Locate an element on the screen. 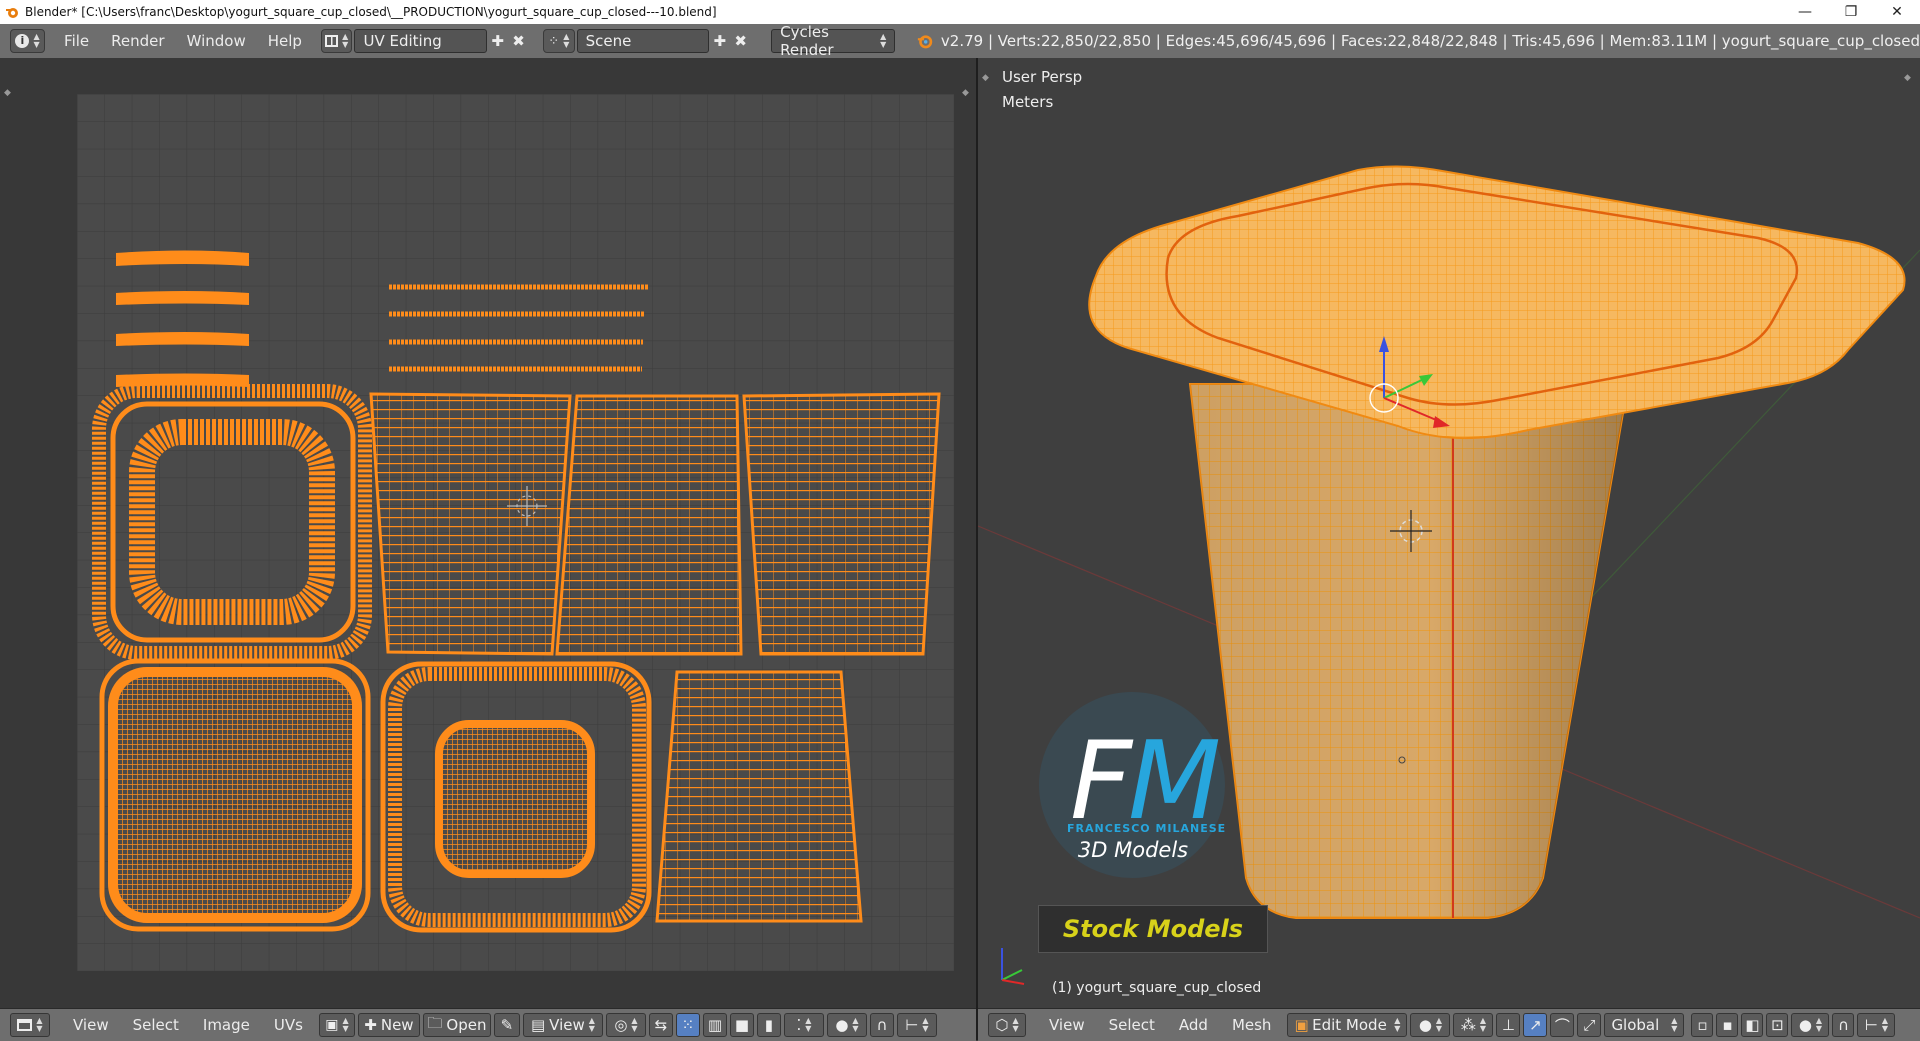  select-island-mode: ▮ is located at coordinates (768, 1025).